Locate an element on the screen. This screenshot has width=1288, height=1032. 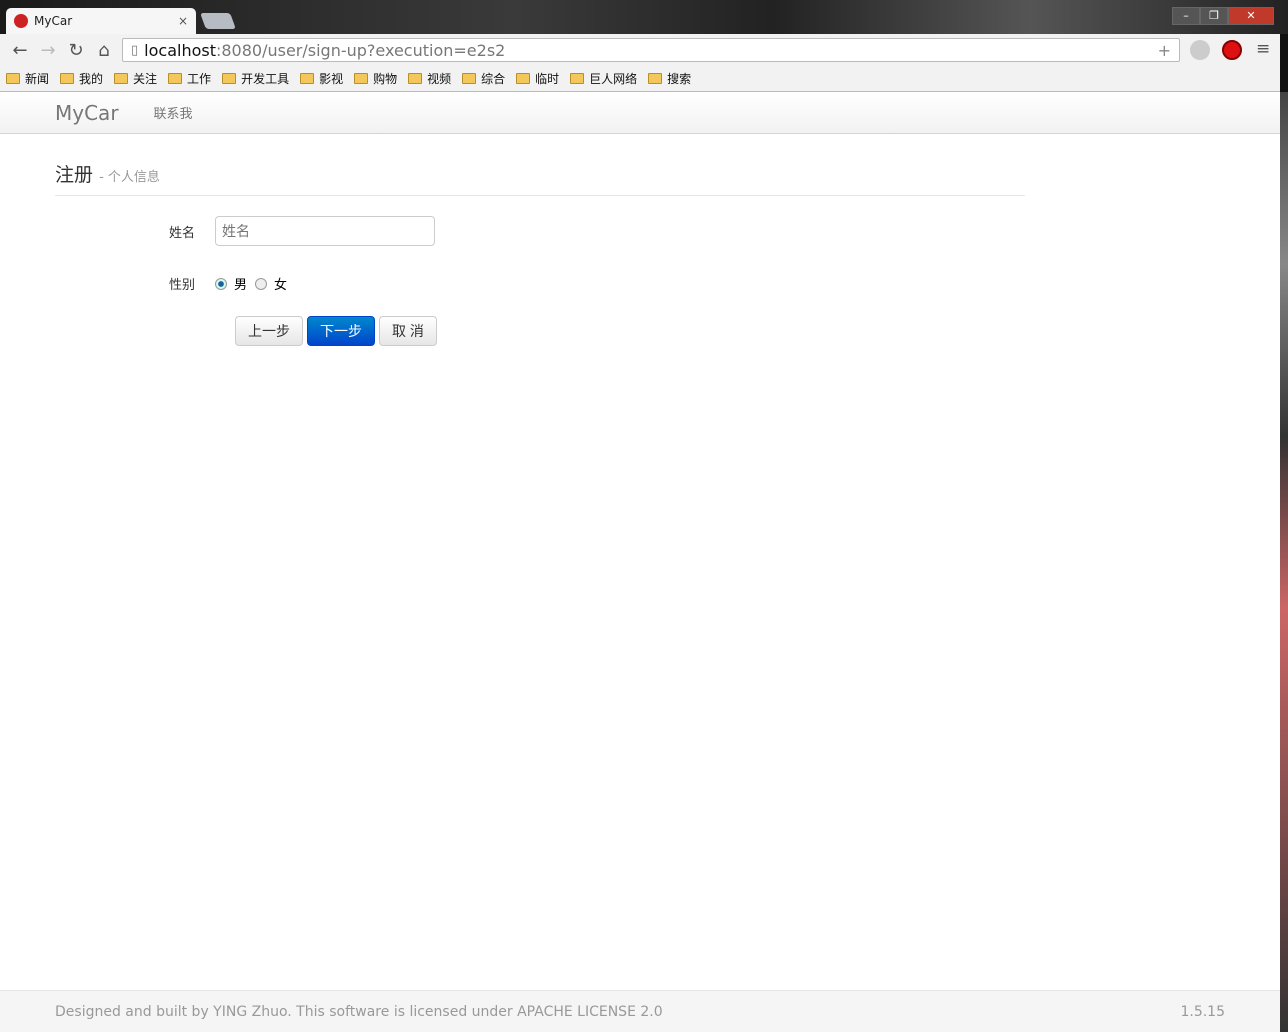
female-radio is located at coordinates (261, 283).